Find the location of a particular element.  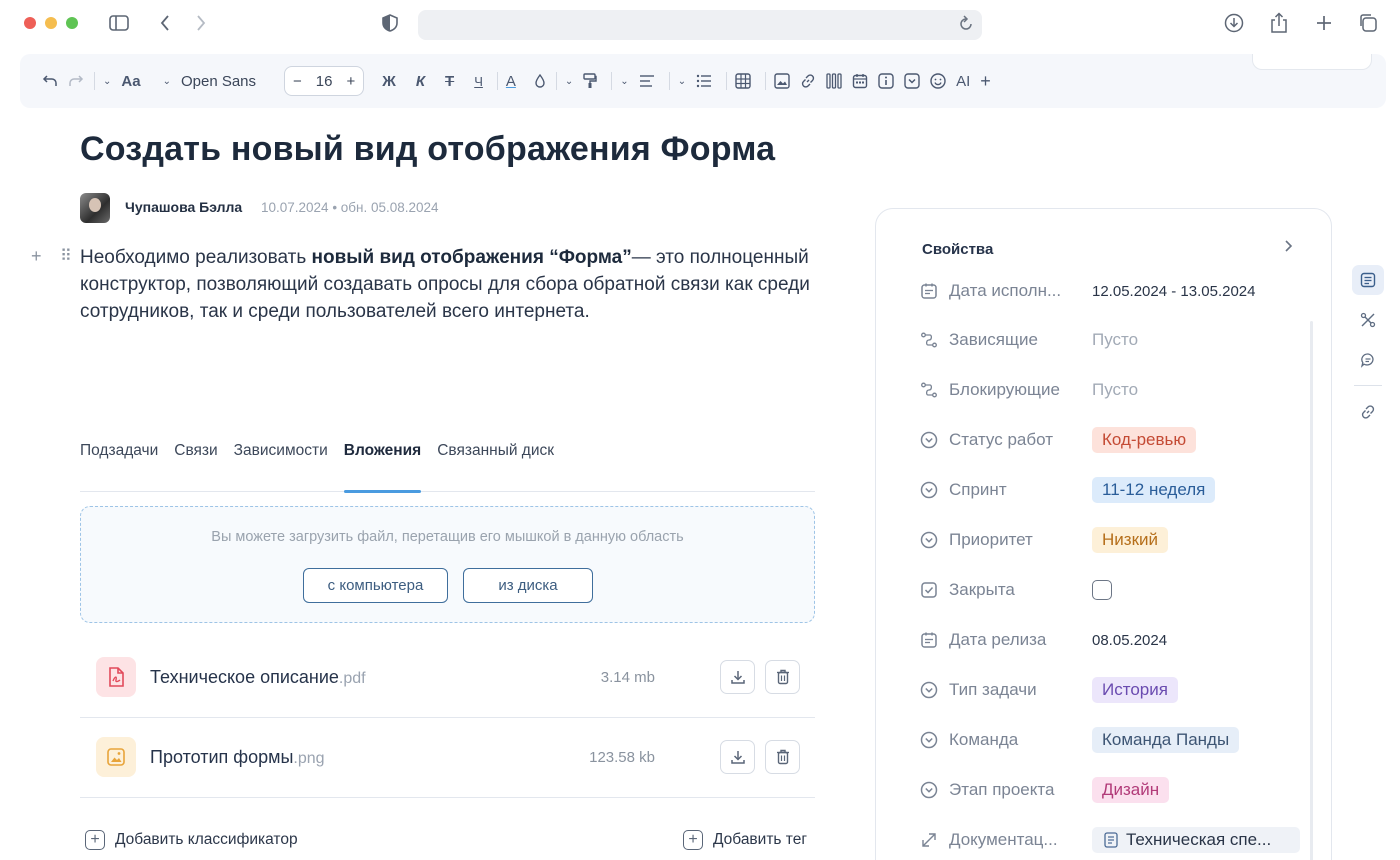

tab-attachments: Вложения is located at coordinates (382, 466).